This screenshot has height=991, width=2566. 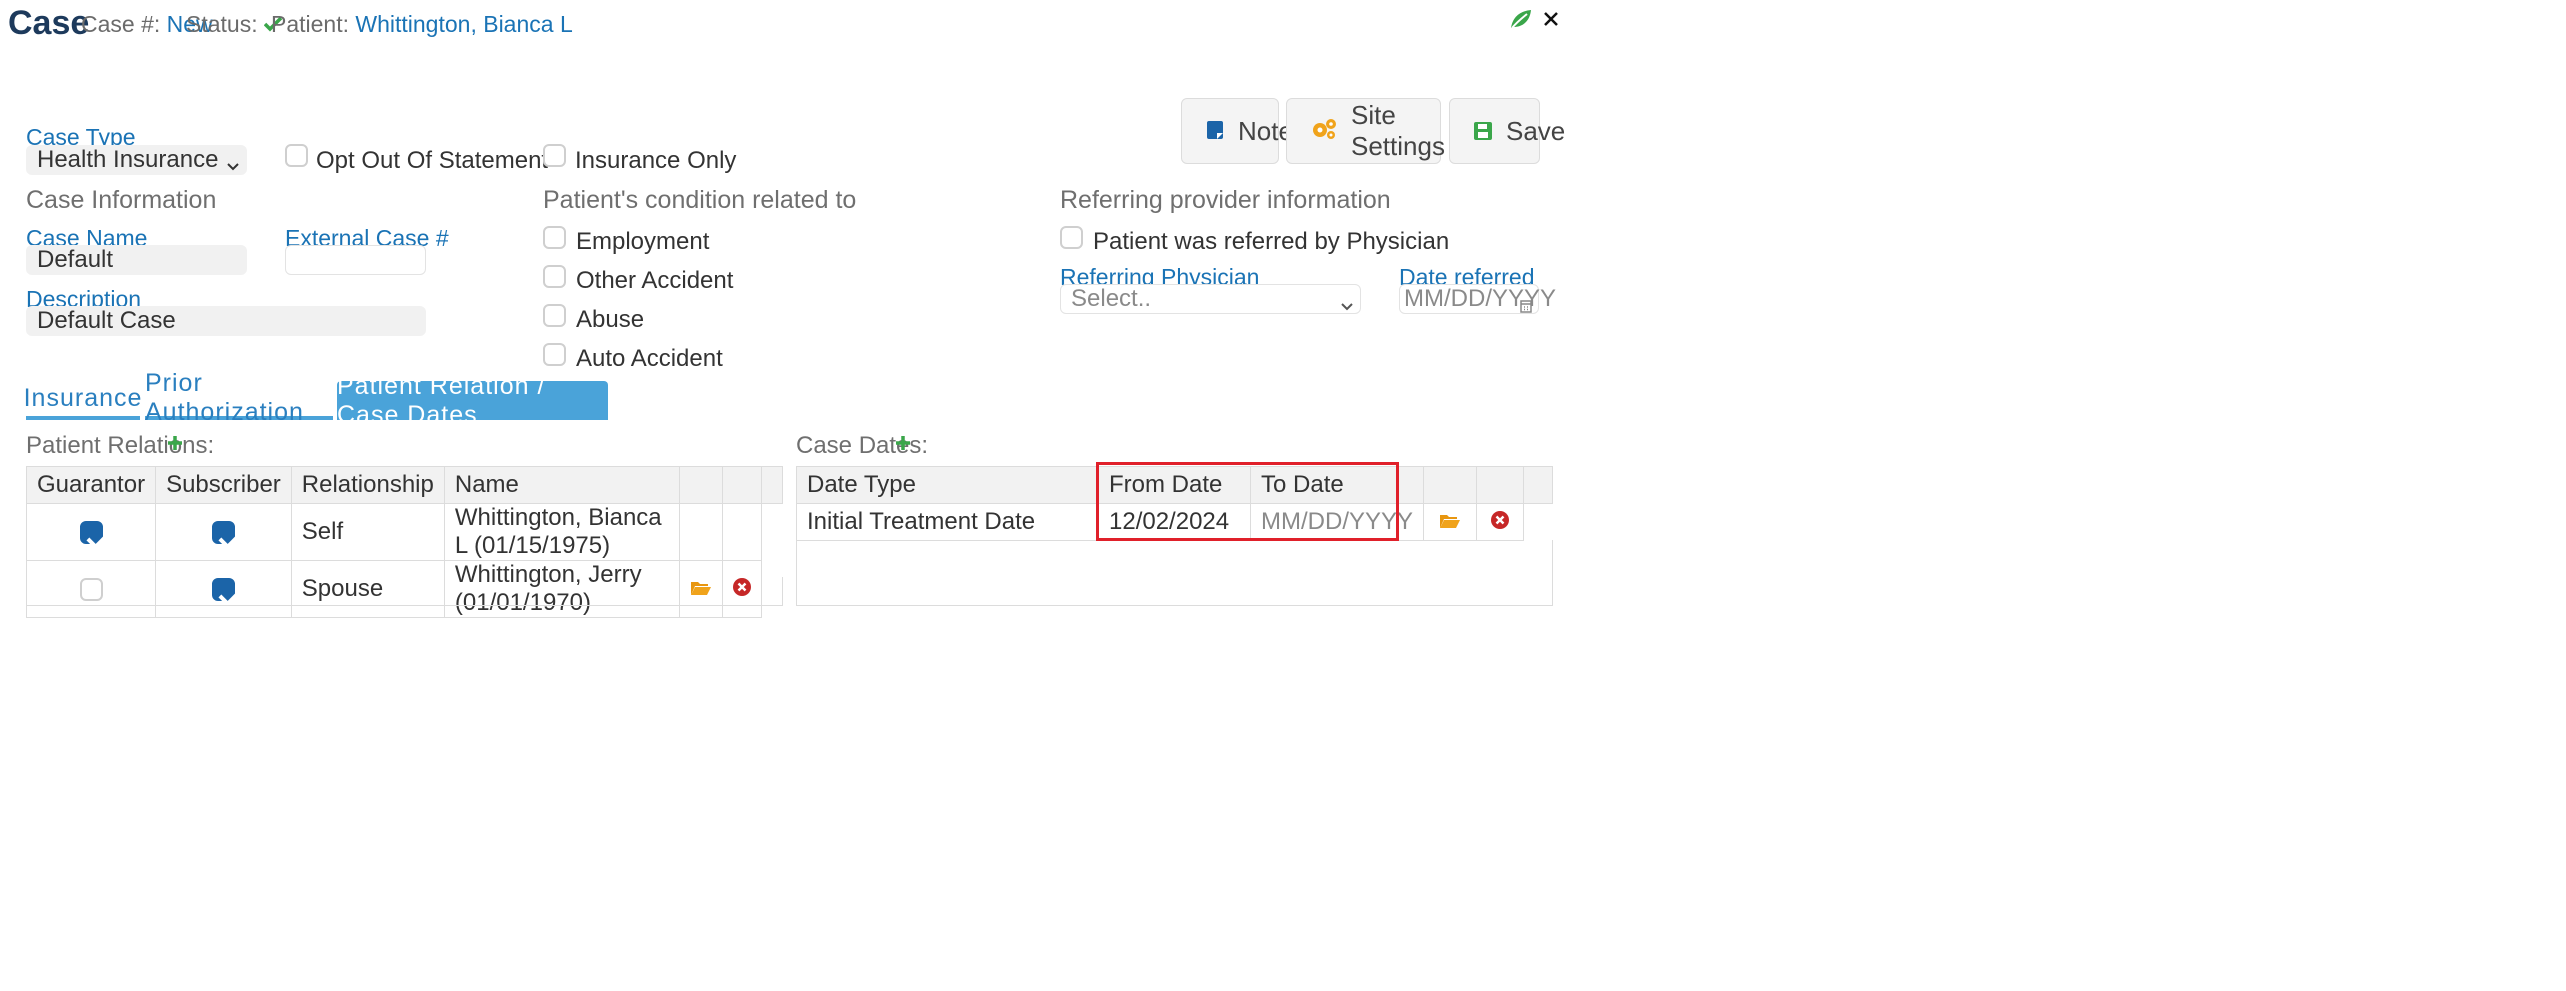 I want to click on tab-insurance: Insurance, so click(x=82, y=400).